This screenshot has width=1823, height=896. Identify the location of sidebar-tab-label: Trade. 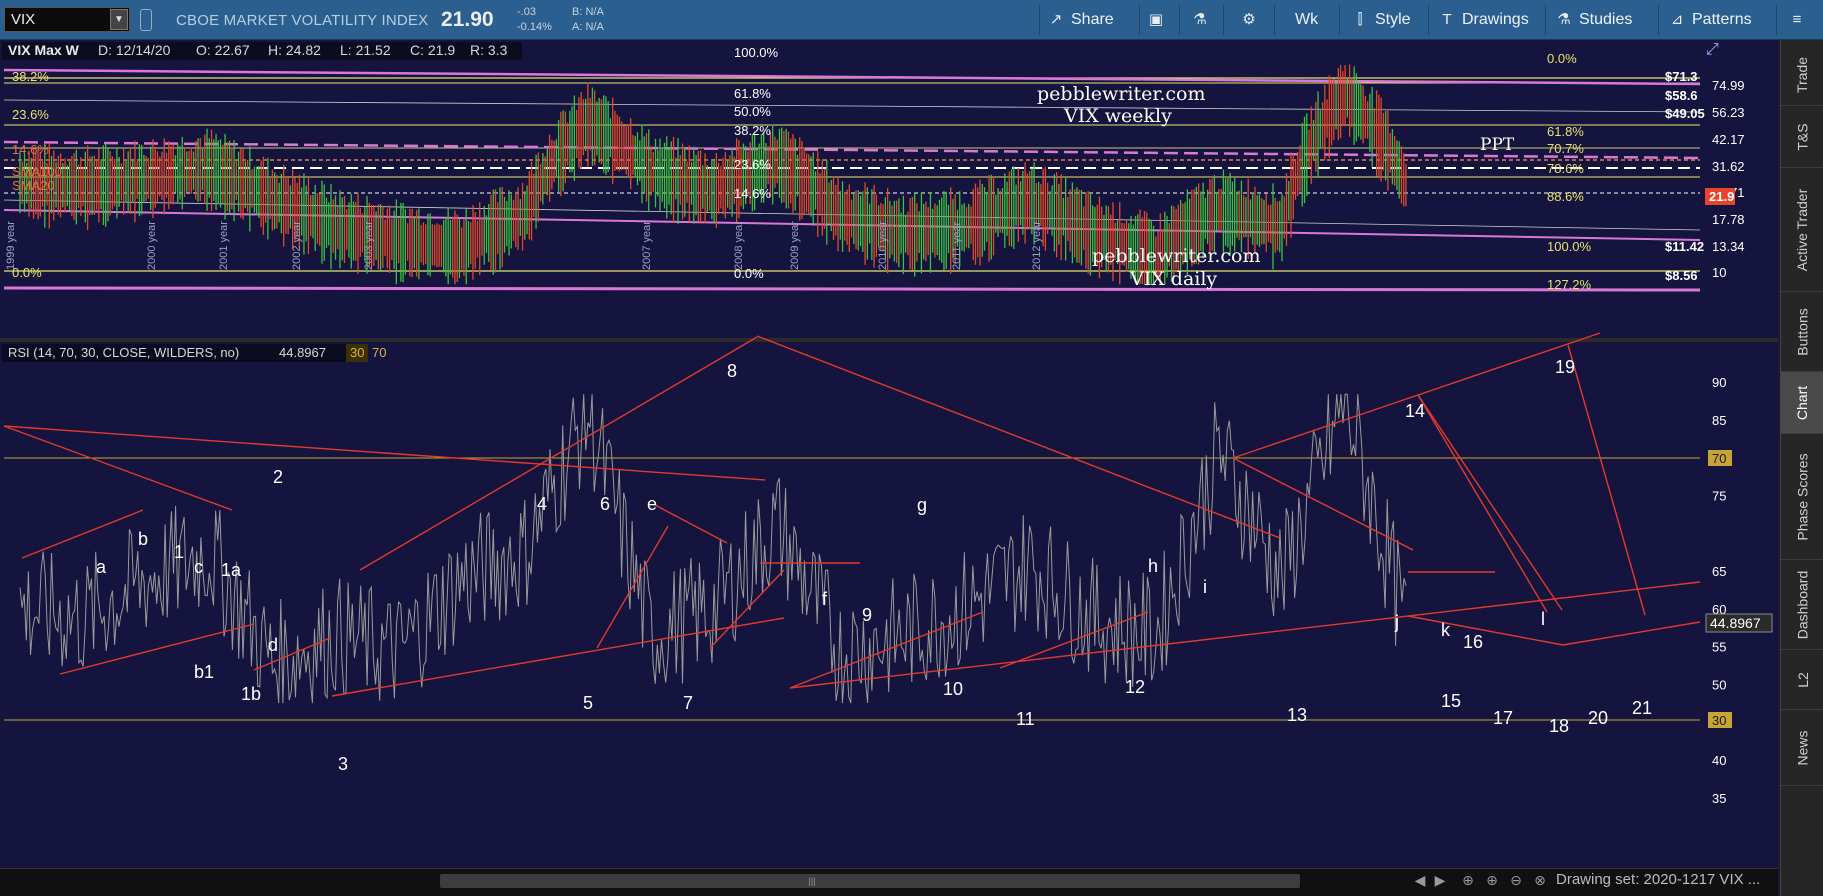
(1802, 74).